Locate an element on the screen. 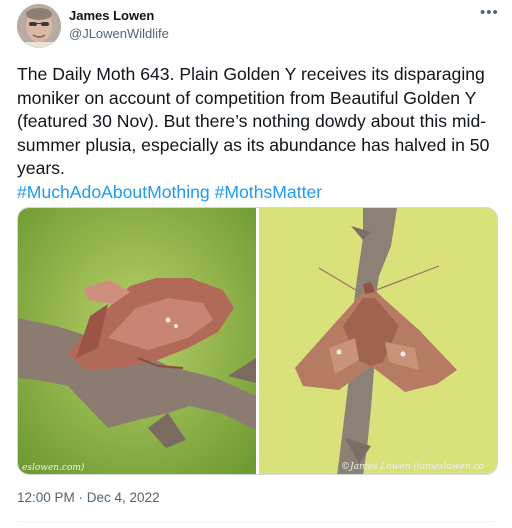 The image size is (512, 528). divider is located at coordinates (256, 521).